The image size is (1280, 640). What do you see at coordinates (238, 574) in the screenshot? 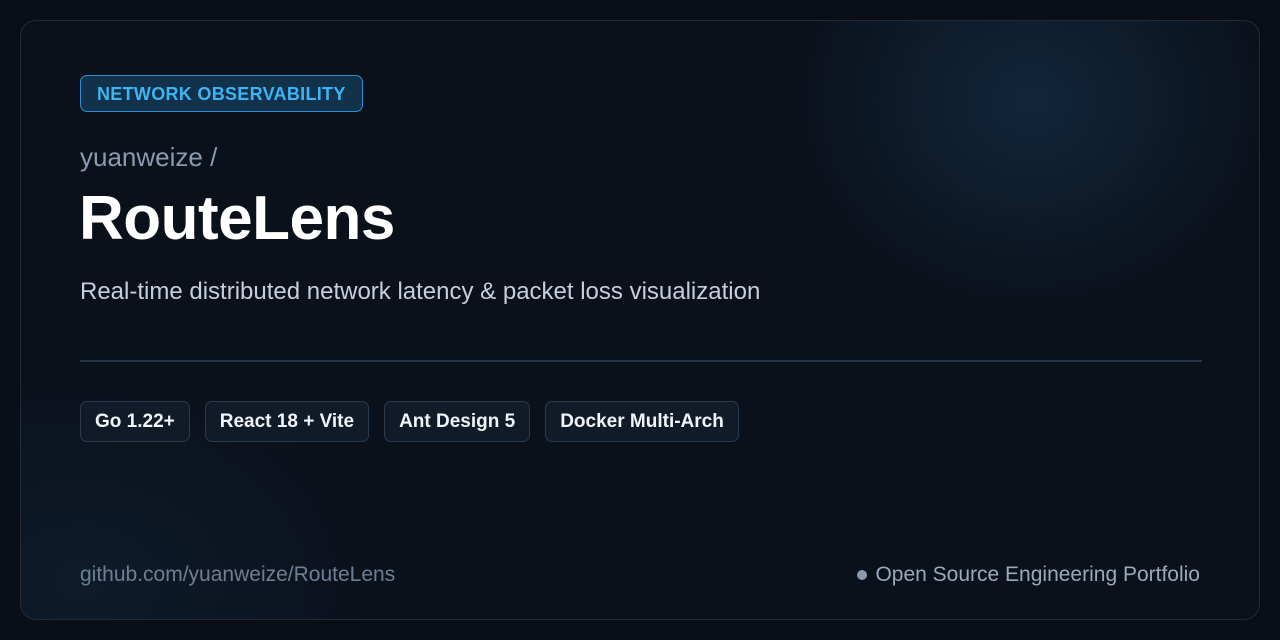
I see `repo-url: github.com/yuanweize/RouteLens` at bounding box center [238, 574].